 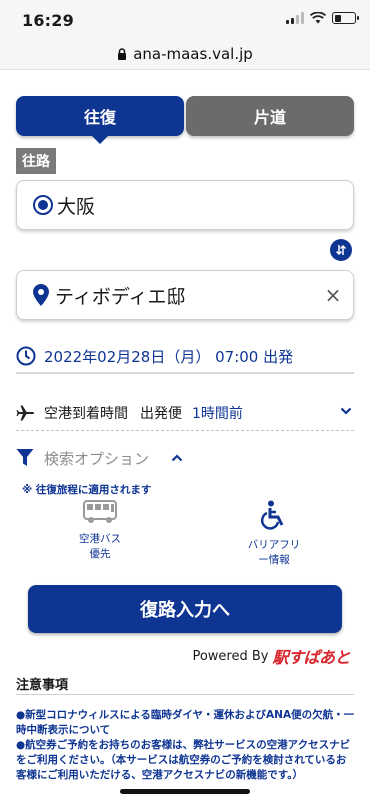 What do you see at coordinates (274, 545) in the screenshot?
I see `barrier-free-line1: バリアフリ` at bounding box center [274, 545].